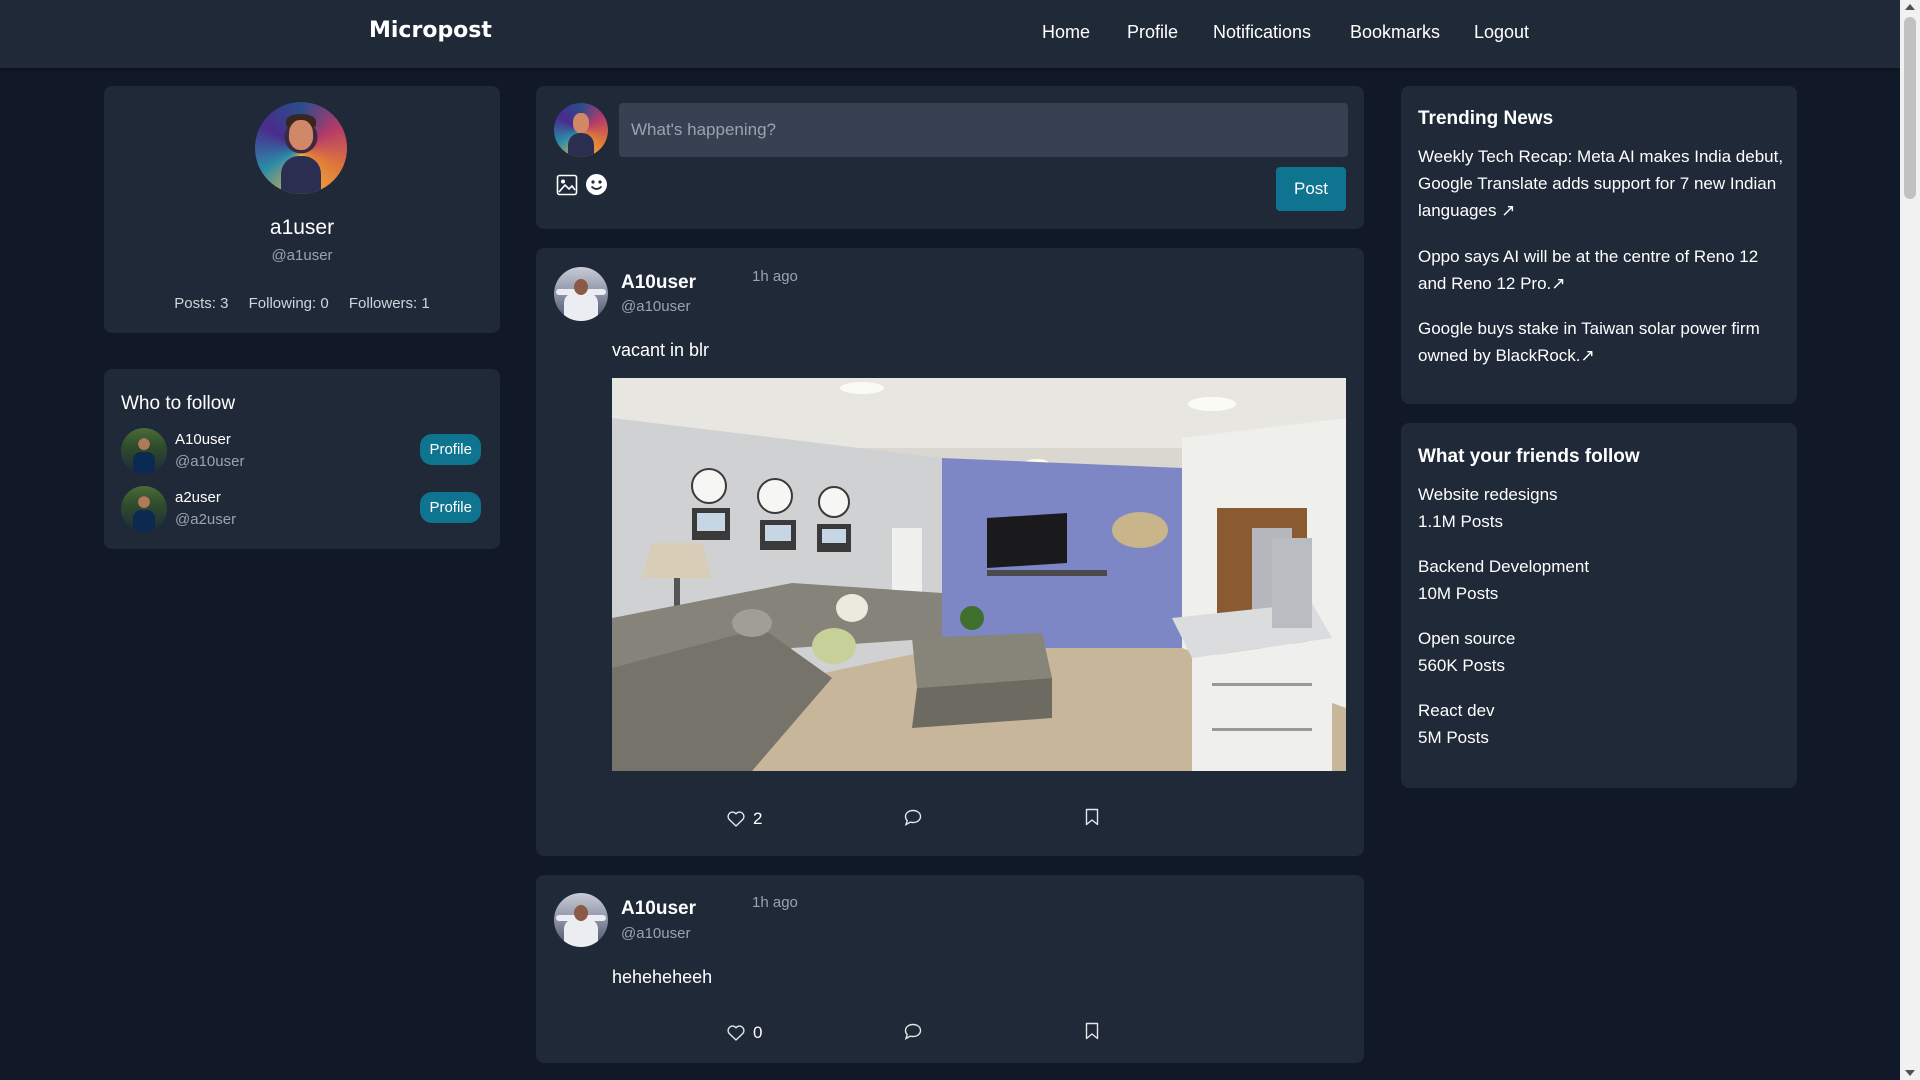 The height and width of the screenshot is (1080, 1920). What do you see at coordinates (1504, 566) in the screenshot?
I see `topic-name: Backend Development` at bounding box center [1504, 566].